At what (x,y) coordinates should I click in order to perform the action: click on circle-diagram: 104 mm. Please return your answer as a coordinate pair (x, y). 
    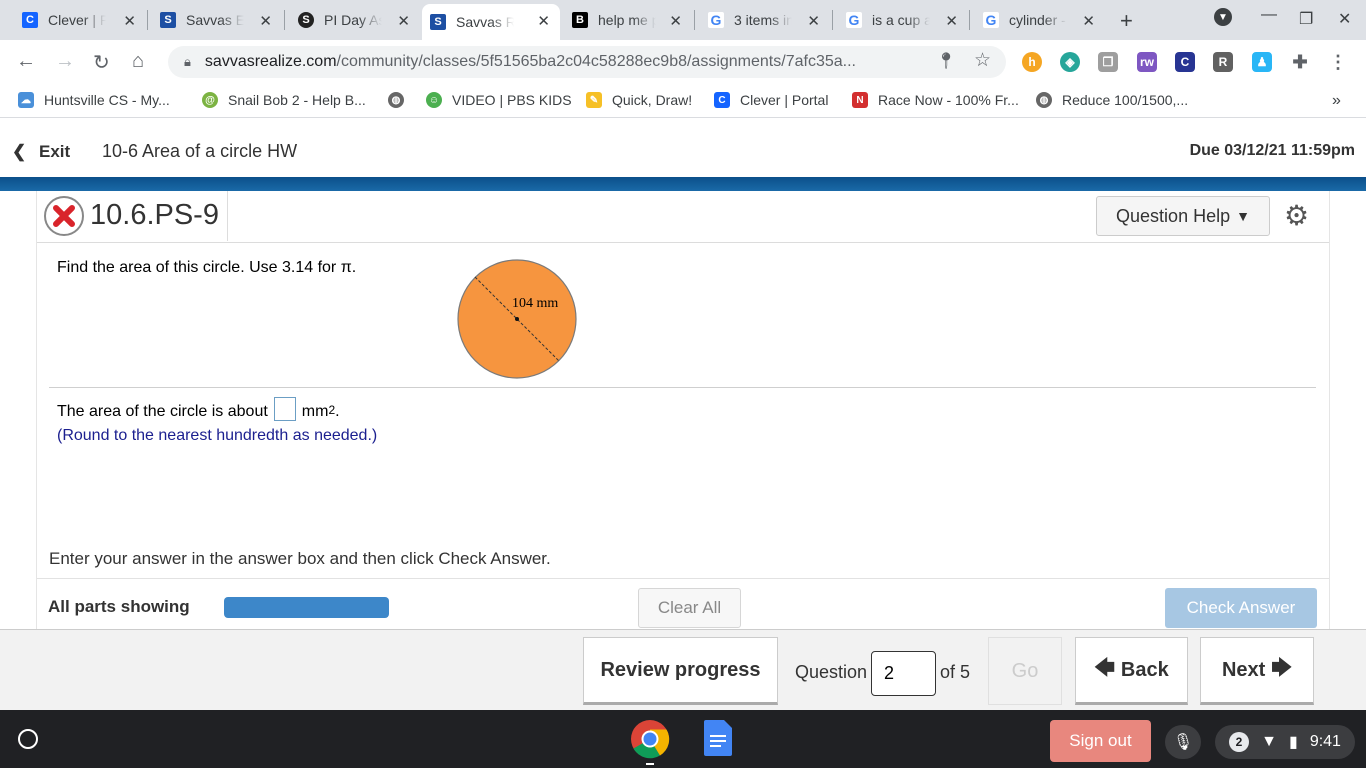
    Looking at the image, I should click on (517, 319).